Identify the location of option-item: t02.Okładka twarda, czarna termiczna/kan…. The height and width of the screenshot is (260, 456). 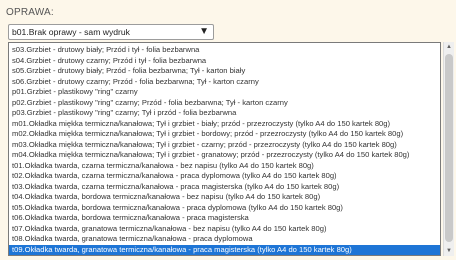
(224, 176).